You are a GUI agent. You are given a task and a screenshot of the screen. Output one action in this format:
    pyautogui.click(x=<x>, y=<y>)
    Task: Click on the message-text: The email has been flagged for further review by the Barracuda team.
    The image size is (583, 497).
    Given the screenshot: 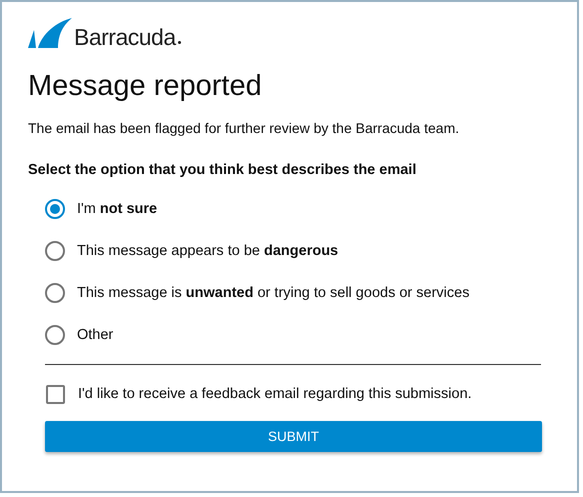 What is the action you would take?
    pyautogui.click(x=244, y=128)
    